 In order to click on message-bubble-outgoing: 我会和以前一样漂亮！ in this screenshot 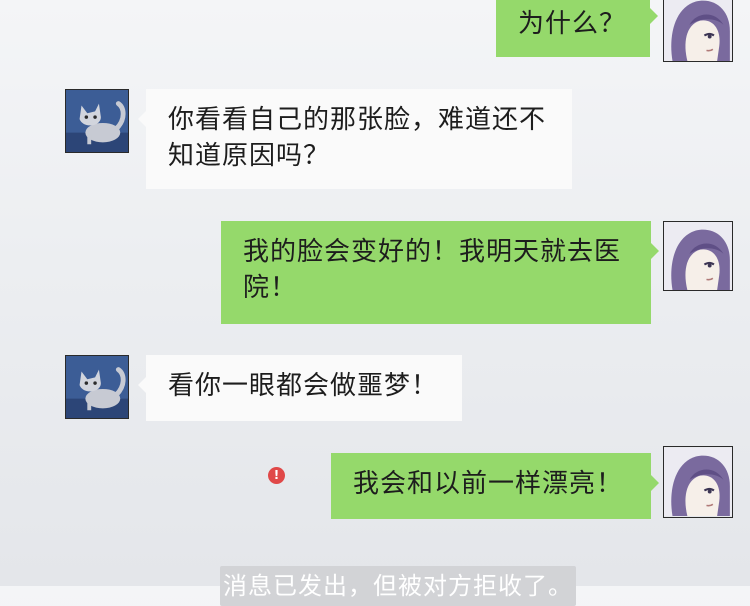, I will do `click(495, 486)`.